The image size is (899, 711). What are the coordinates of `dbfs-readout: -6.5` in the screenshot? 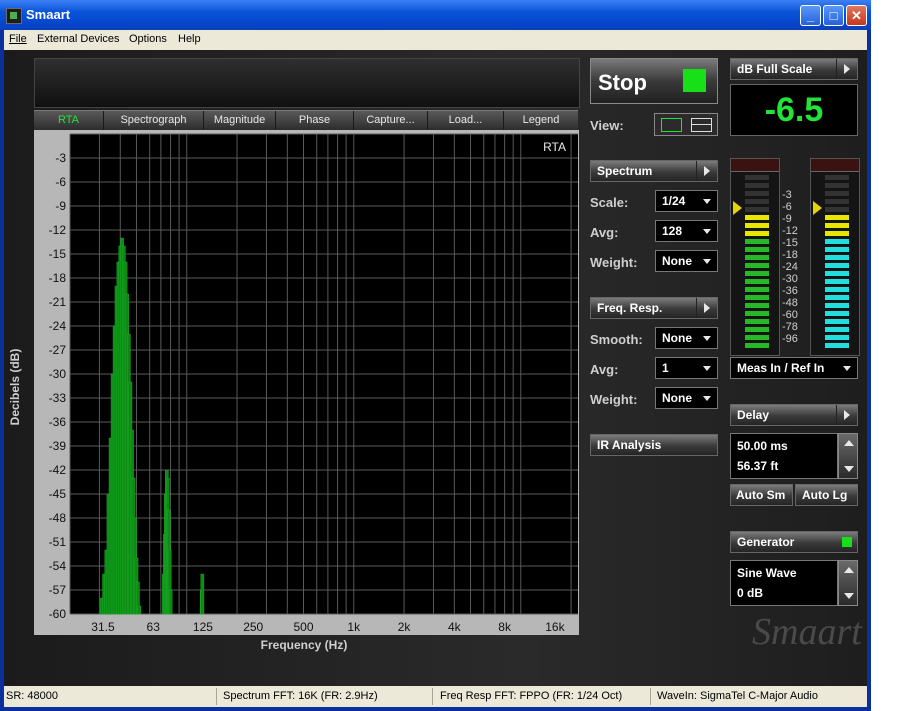 It's located at (794, 110).